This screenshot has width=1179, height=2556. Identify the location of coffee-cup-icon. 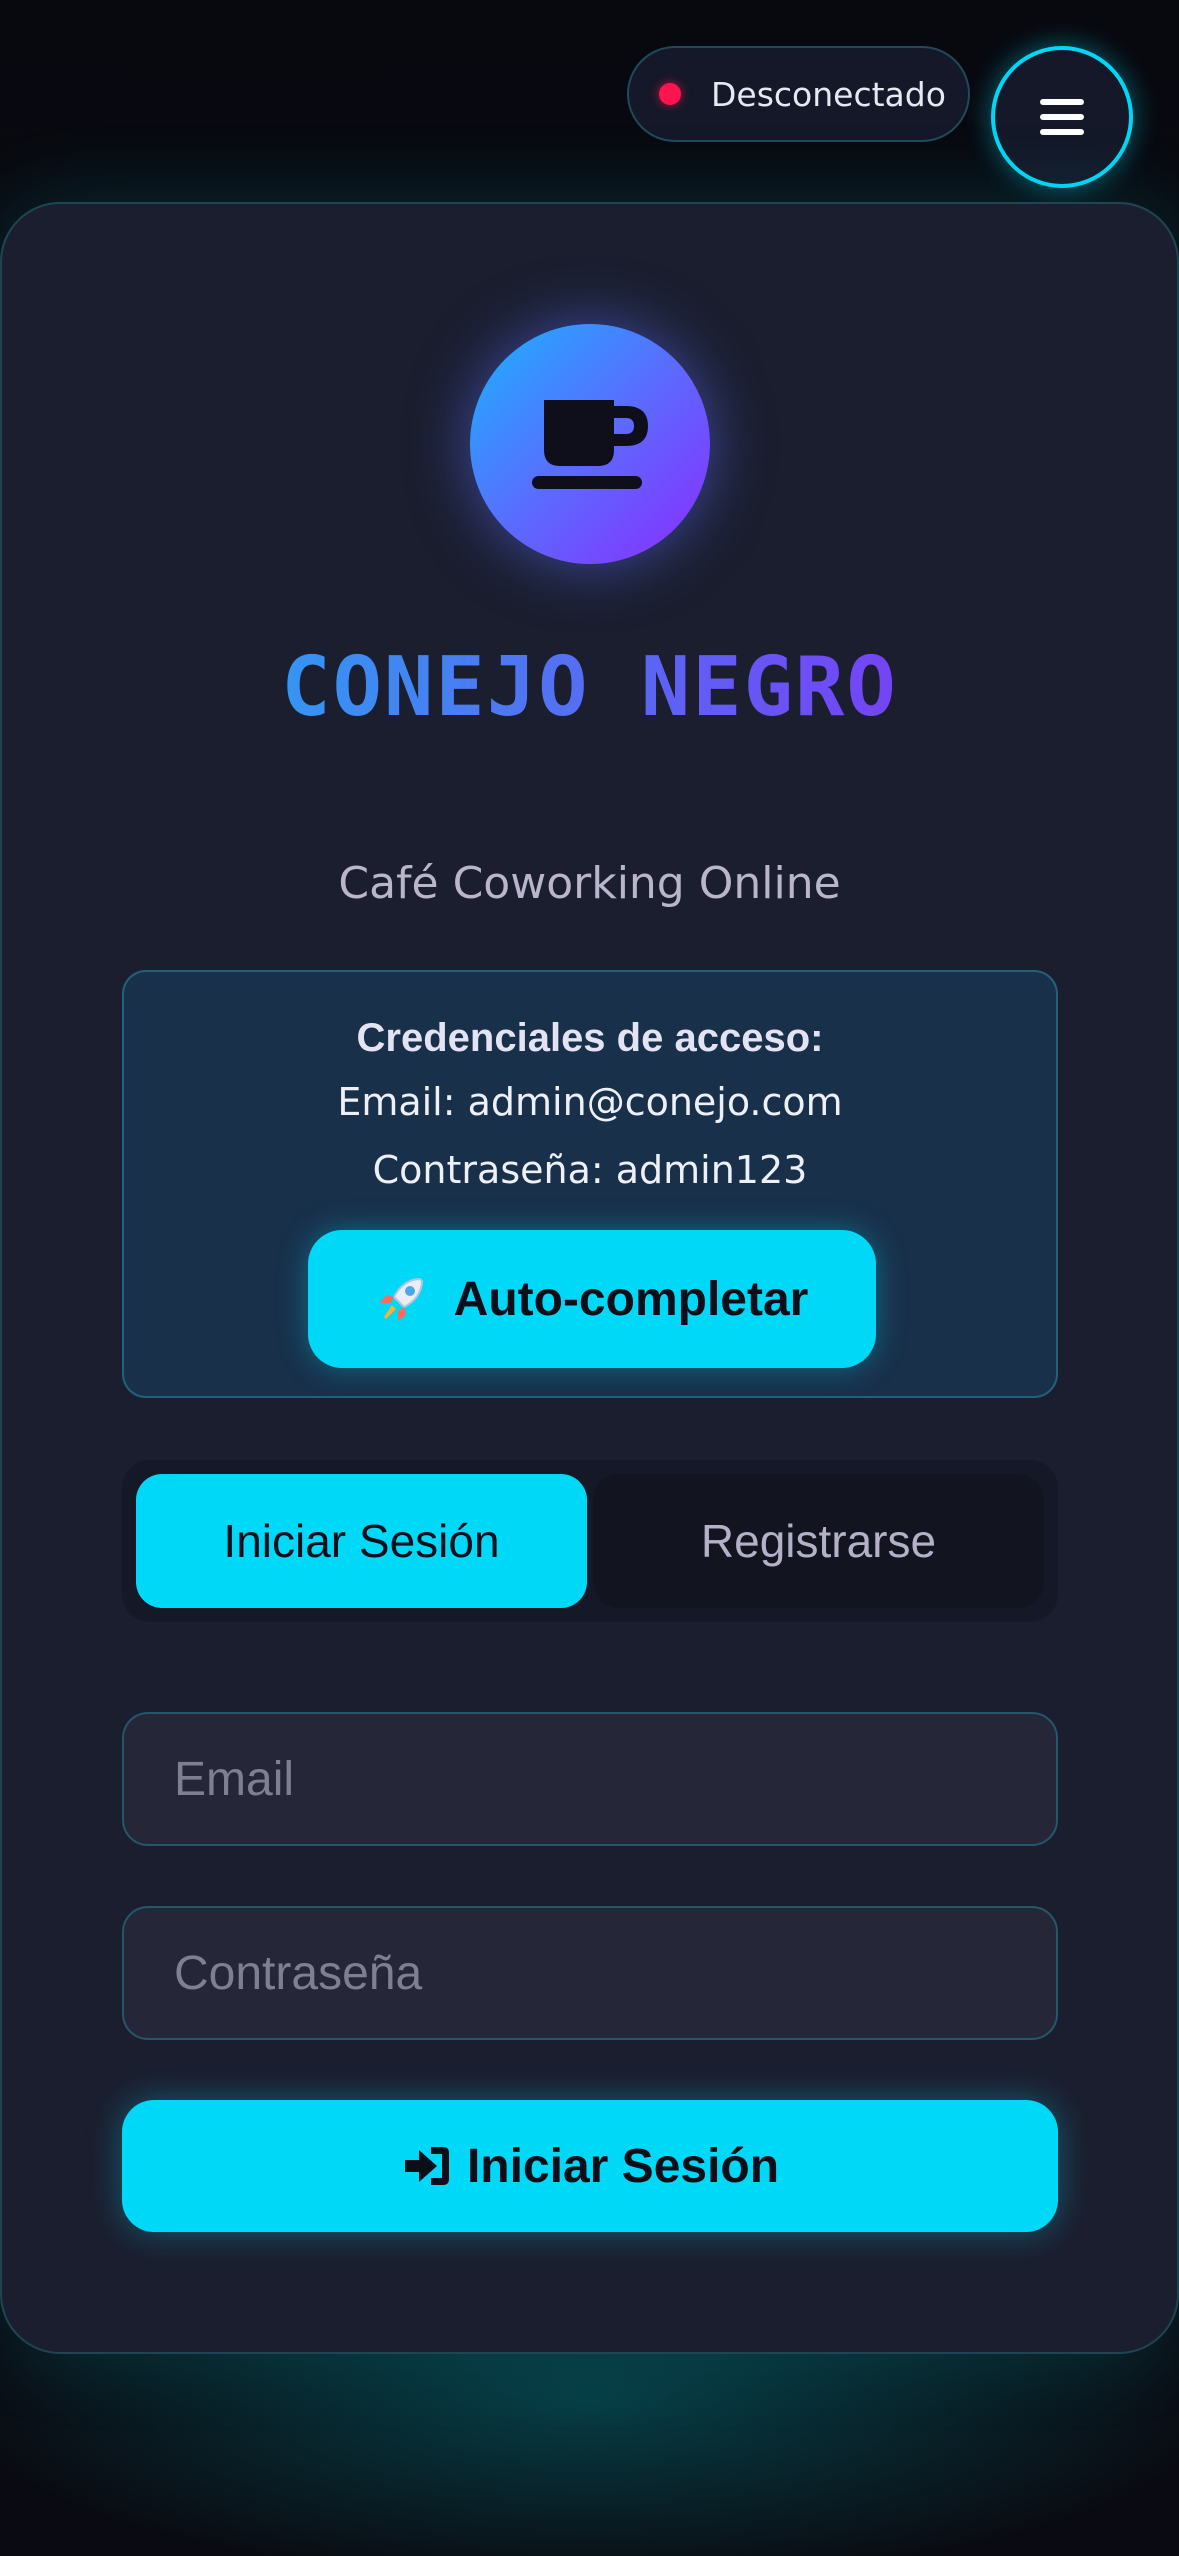
(590, 444).